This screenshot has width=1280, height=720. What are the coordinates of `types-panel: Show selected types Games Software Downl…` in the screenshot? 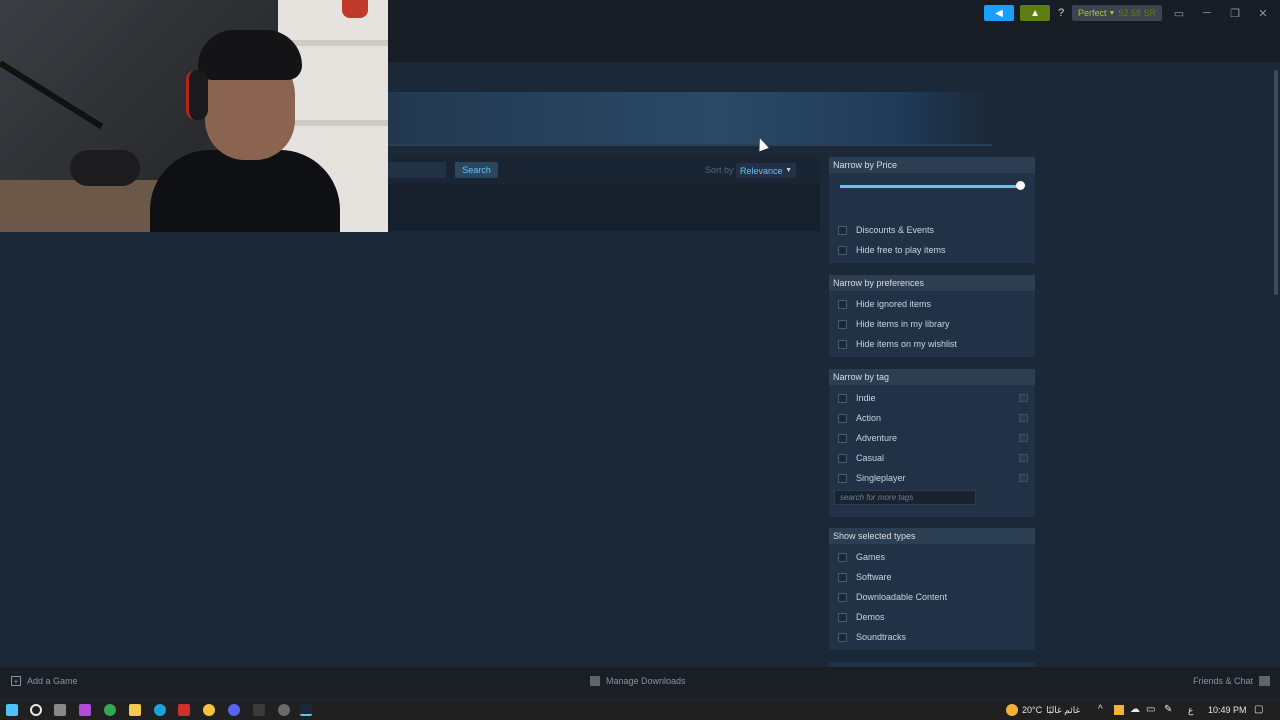 It's located at (932, 589).